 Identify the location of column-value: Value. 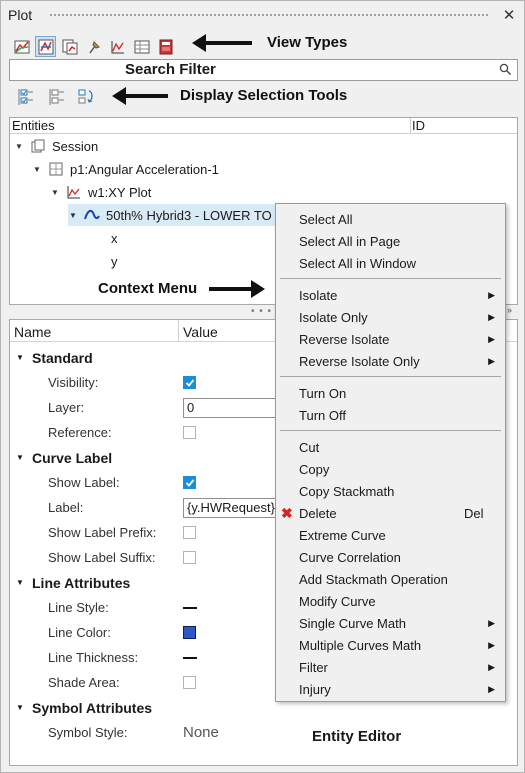
(200, 332).